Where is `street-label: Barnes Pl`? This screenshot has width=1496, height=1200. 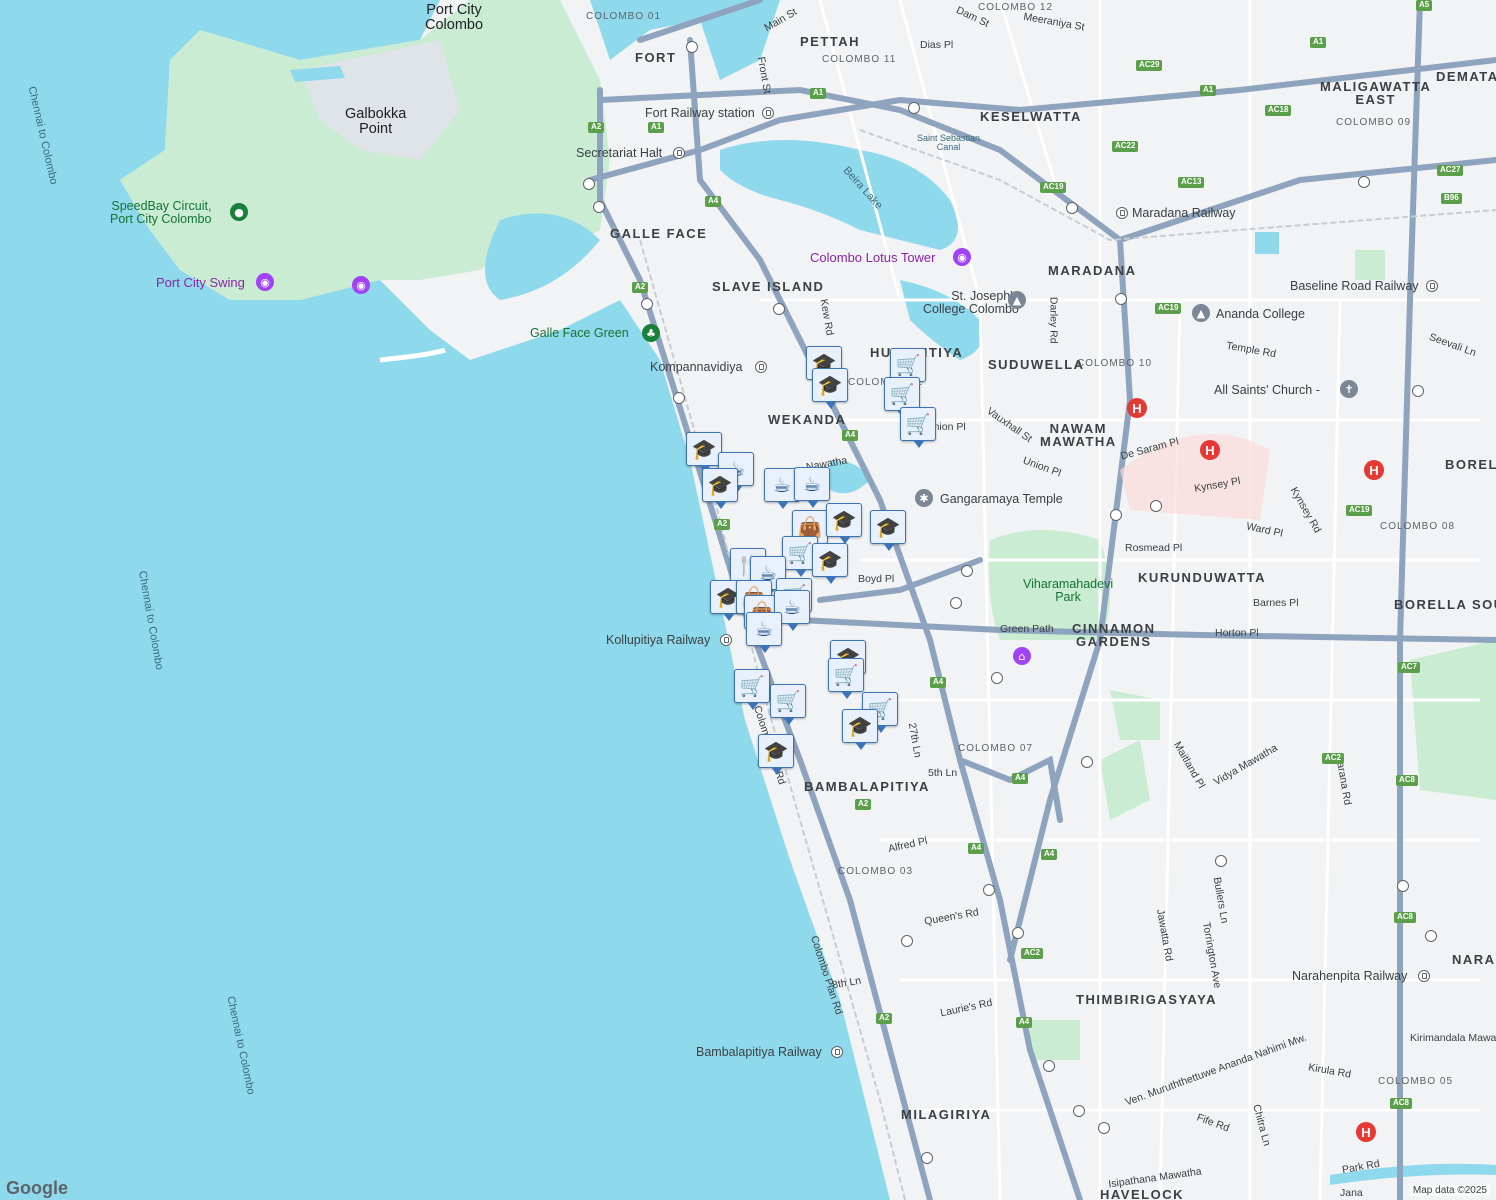 street-label: Barnes Pl is located at coordinates (1276, 603).